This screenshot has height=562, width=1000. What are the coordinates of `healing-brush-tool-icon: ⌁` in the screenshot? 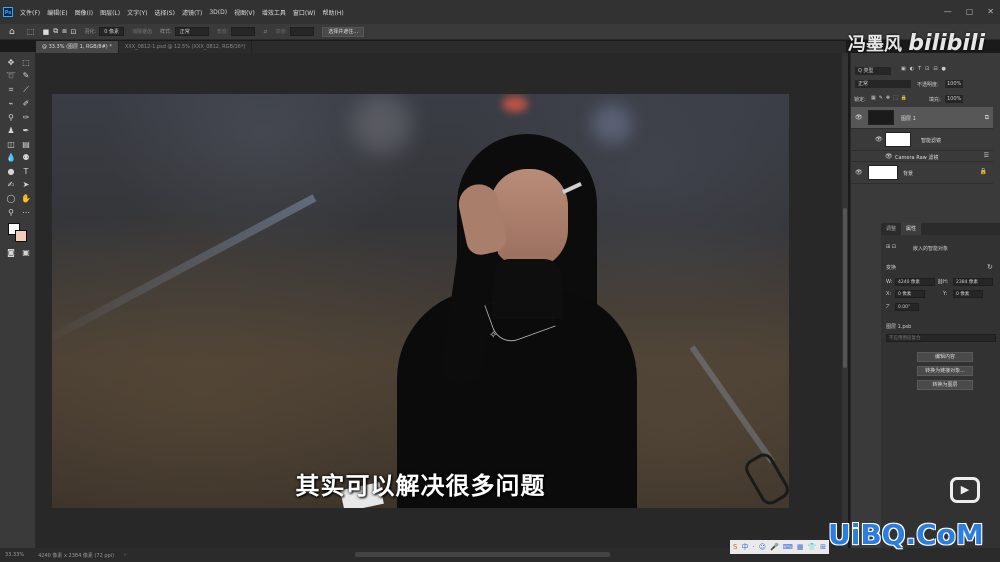 It's located at (11, 103).